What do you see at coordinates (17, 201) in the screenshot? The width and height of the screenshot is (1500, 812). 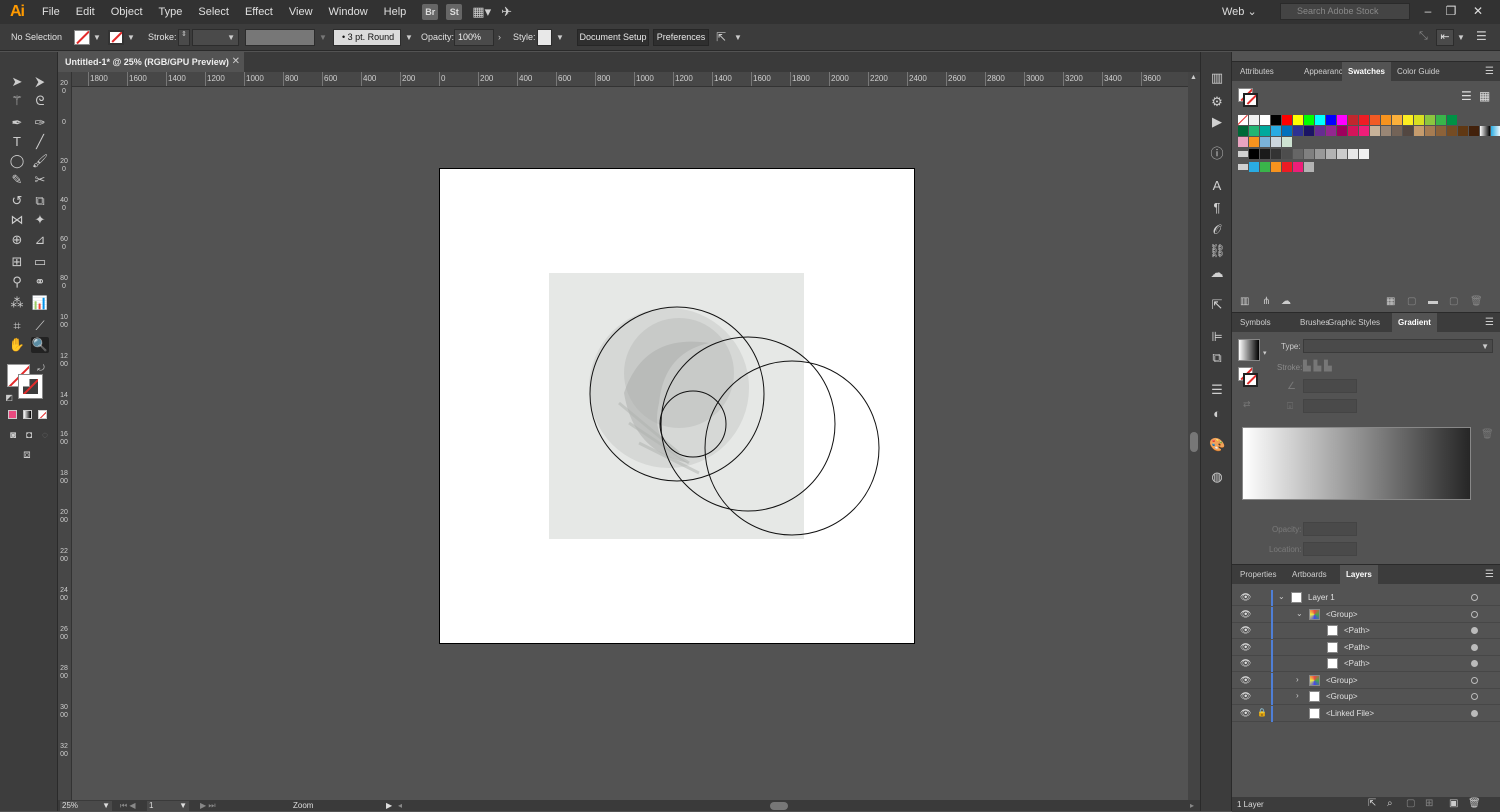 I see `rotate-tool-icon: ↺` at bounding box center [17, 201].